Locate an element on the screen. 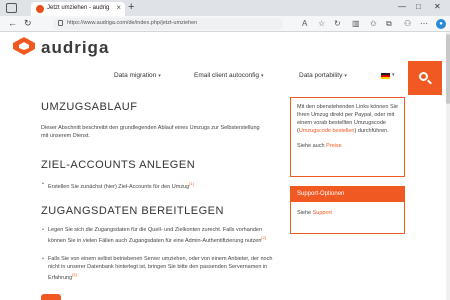  language-flag-icon is located at coordinates (385, 76).